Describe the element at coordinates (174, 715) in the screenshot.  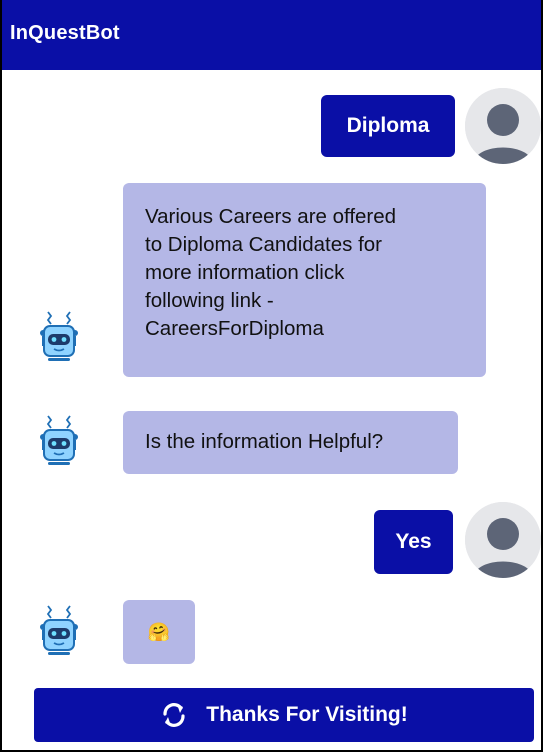
I see `refresh-icon` at that location.